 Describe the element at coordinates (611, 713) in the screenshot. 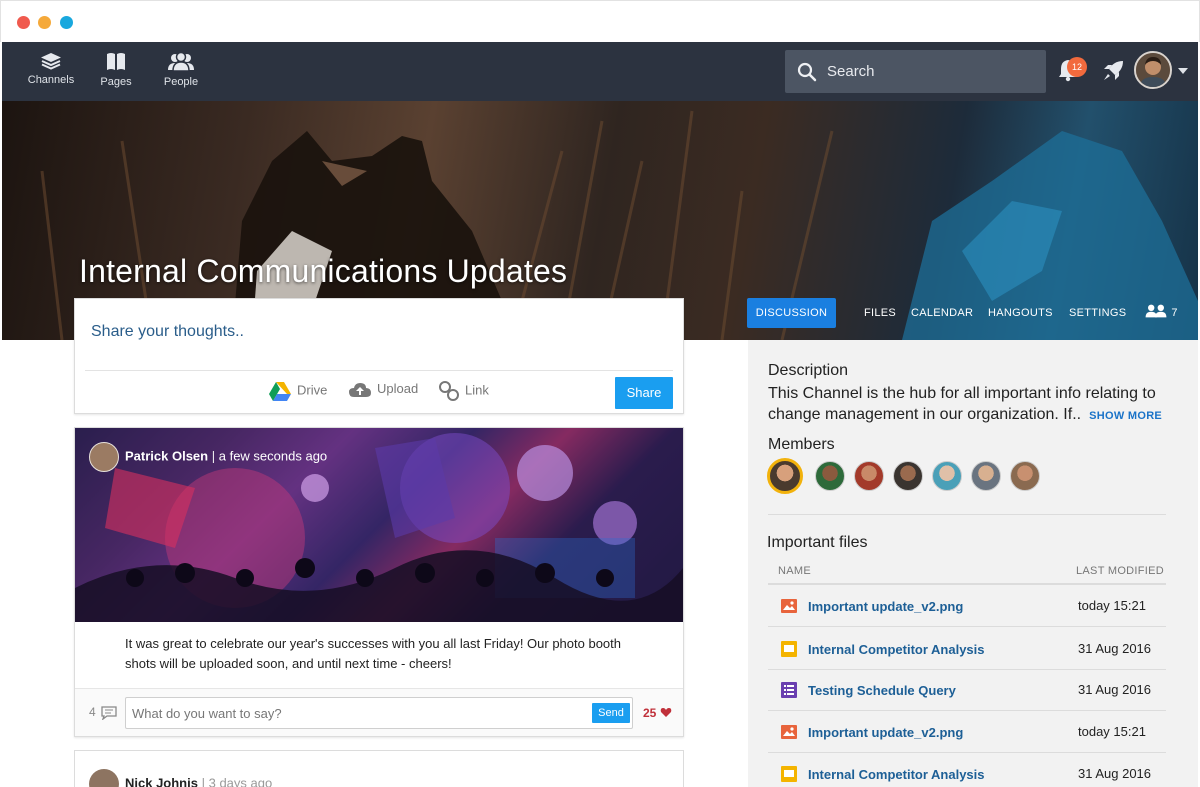

I see `send-button: Send` at that location.